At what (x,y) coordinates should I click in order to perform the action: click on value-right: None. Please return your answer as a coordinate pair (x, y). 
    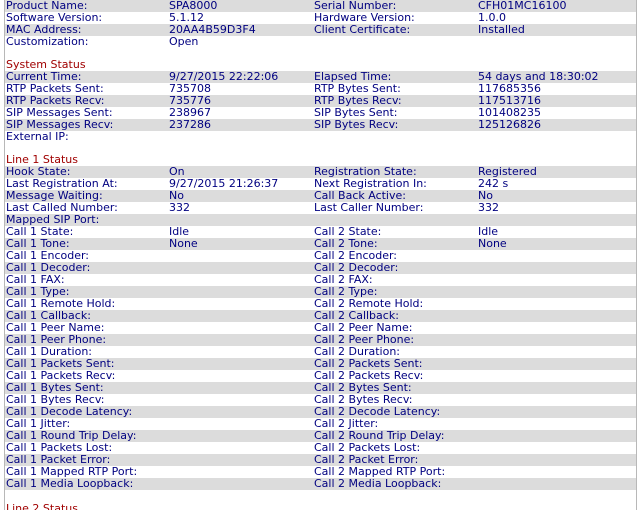
    Looking at the image, I should click on (492, 243).